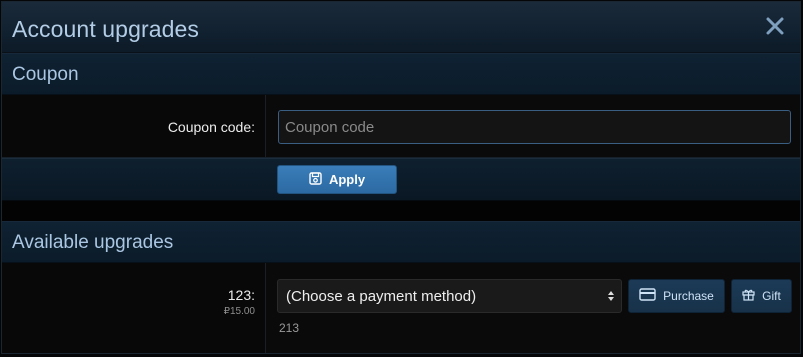 The height and width of the screenshot is (357, 803). I want to click on payment-method-select: (Choose a payment method), so click(449, 296).